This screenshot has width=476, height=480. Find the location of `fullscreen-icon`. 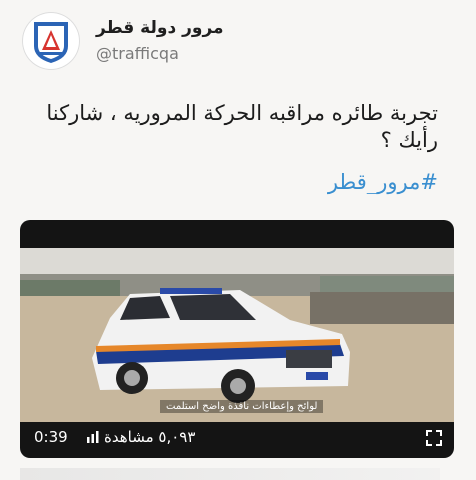

fullscreen-icon is located at coordinates (434, 438).